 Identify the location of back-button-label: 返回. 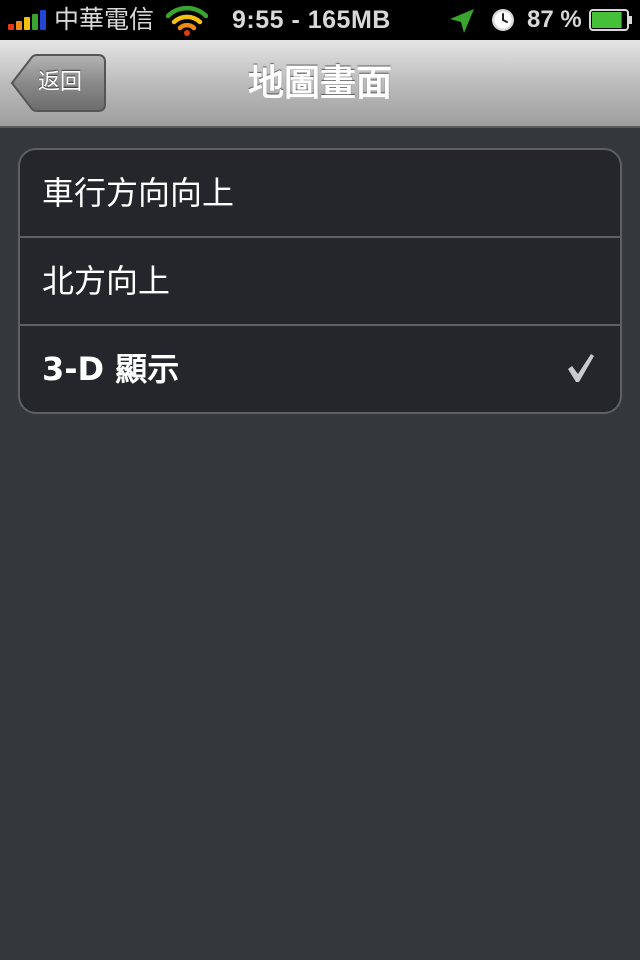
(60, 82).